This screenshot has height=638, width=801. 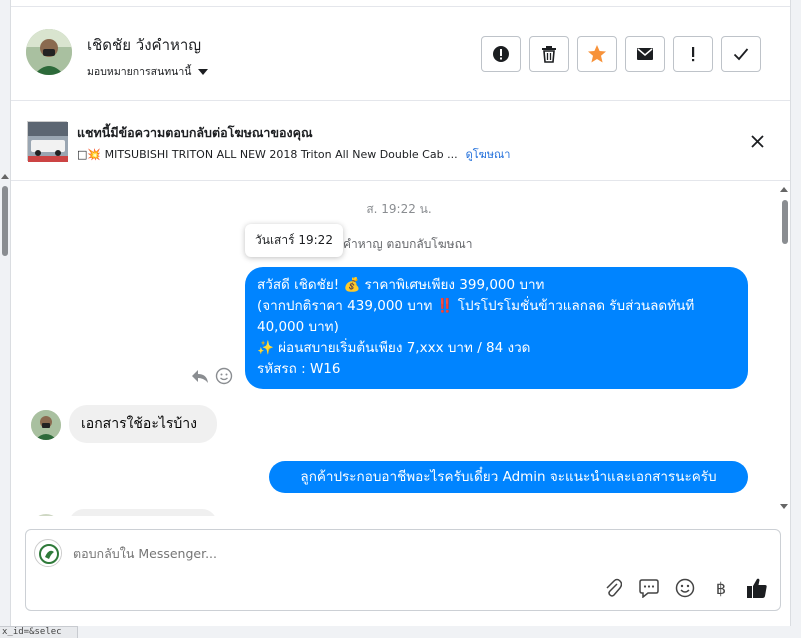 I want to click on close-icon, so click(x=757, y=141).